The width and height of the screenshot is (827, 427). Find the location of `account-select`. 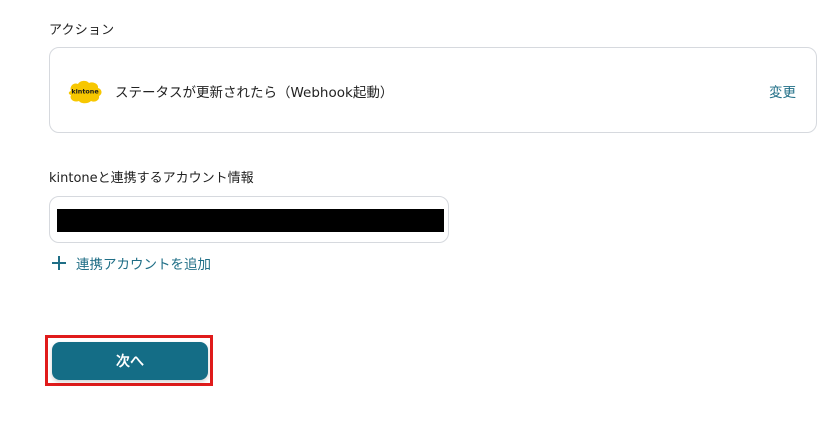

account-select is located at coordinates (249, 219).